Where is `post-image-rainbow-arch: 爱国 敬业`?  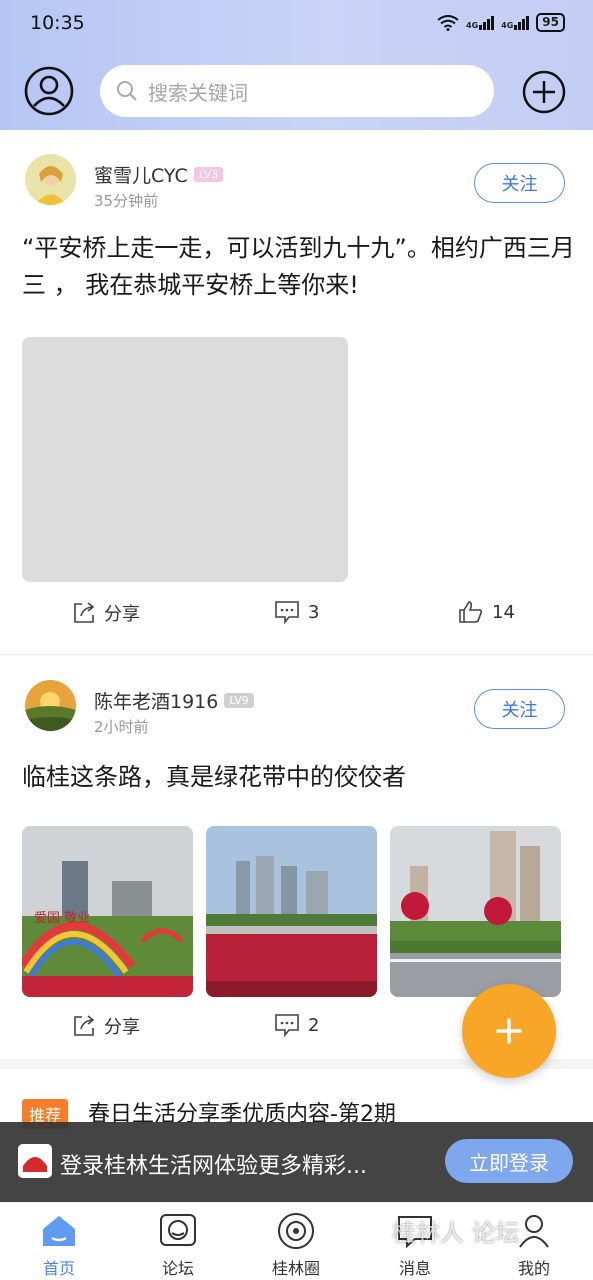 post-image-rainbow-arch: 爱国 敬业 is located at coordinates (107, 911).